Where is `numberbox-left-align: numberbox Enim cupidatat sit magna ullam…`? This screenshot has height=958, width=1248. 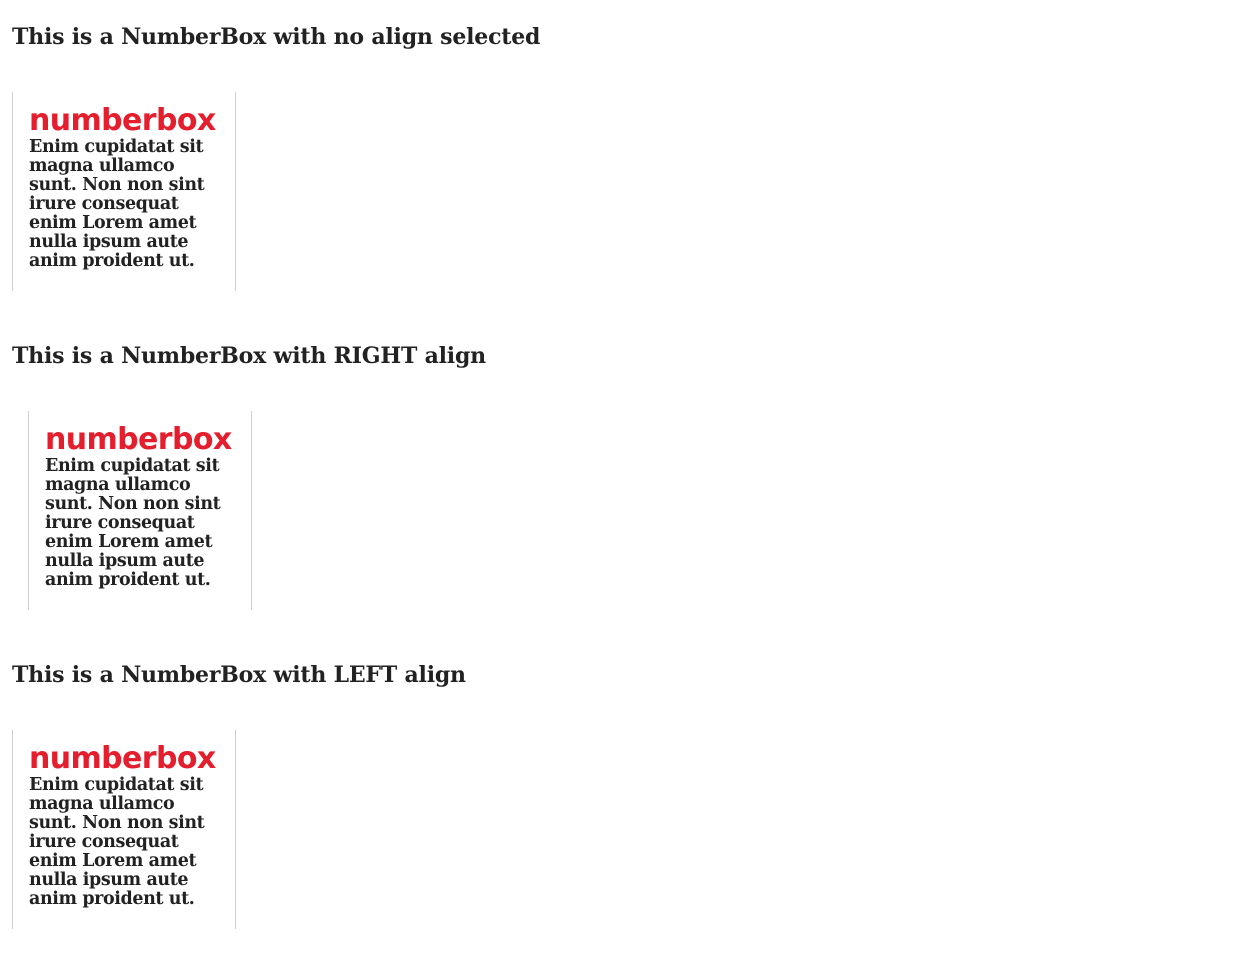
numberbox-left-align: numberbox Enim cupidatat sit magna ullam… is located at coordinates (124, 829).